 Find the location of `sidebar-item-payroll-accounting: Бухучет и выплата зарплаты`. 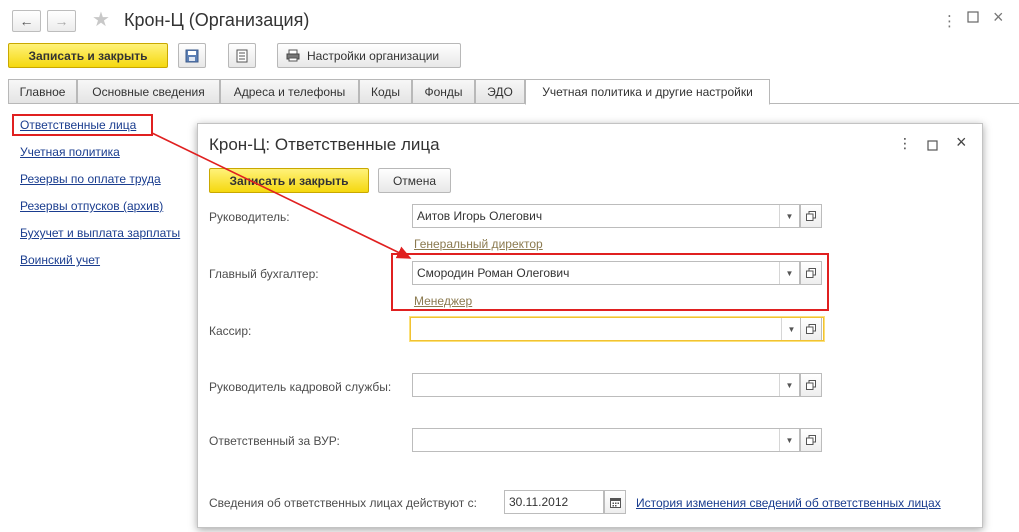

sidebar-item-payroll-accounting: Бухучет и выплата зарплаты is located at coordinates (100, 233).